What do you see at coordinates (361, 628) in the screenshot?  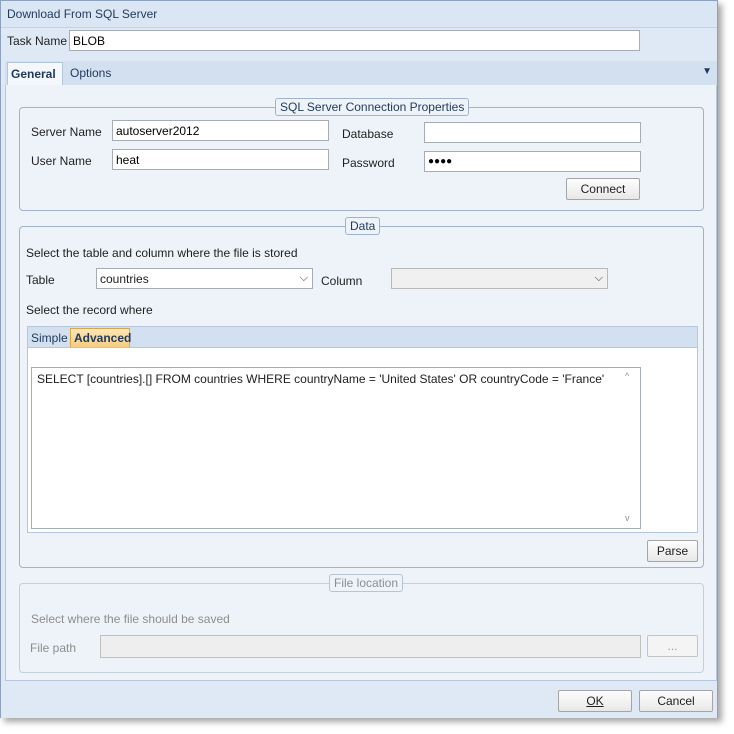 I see `file-location-group` at bounding box center [361, 628].